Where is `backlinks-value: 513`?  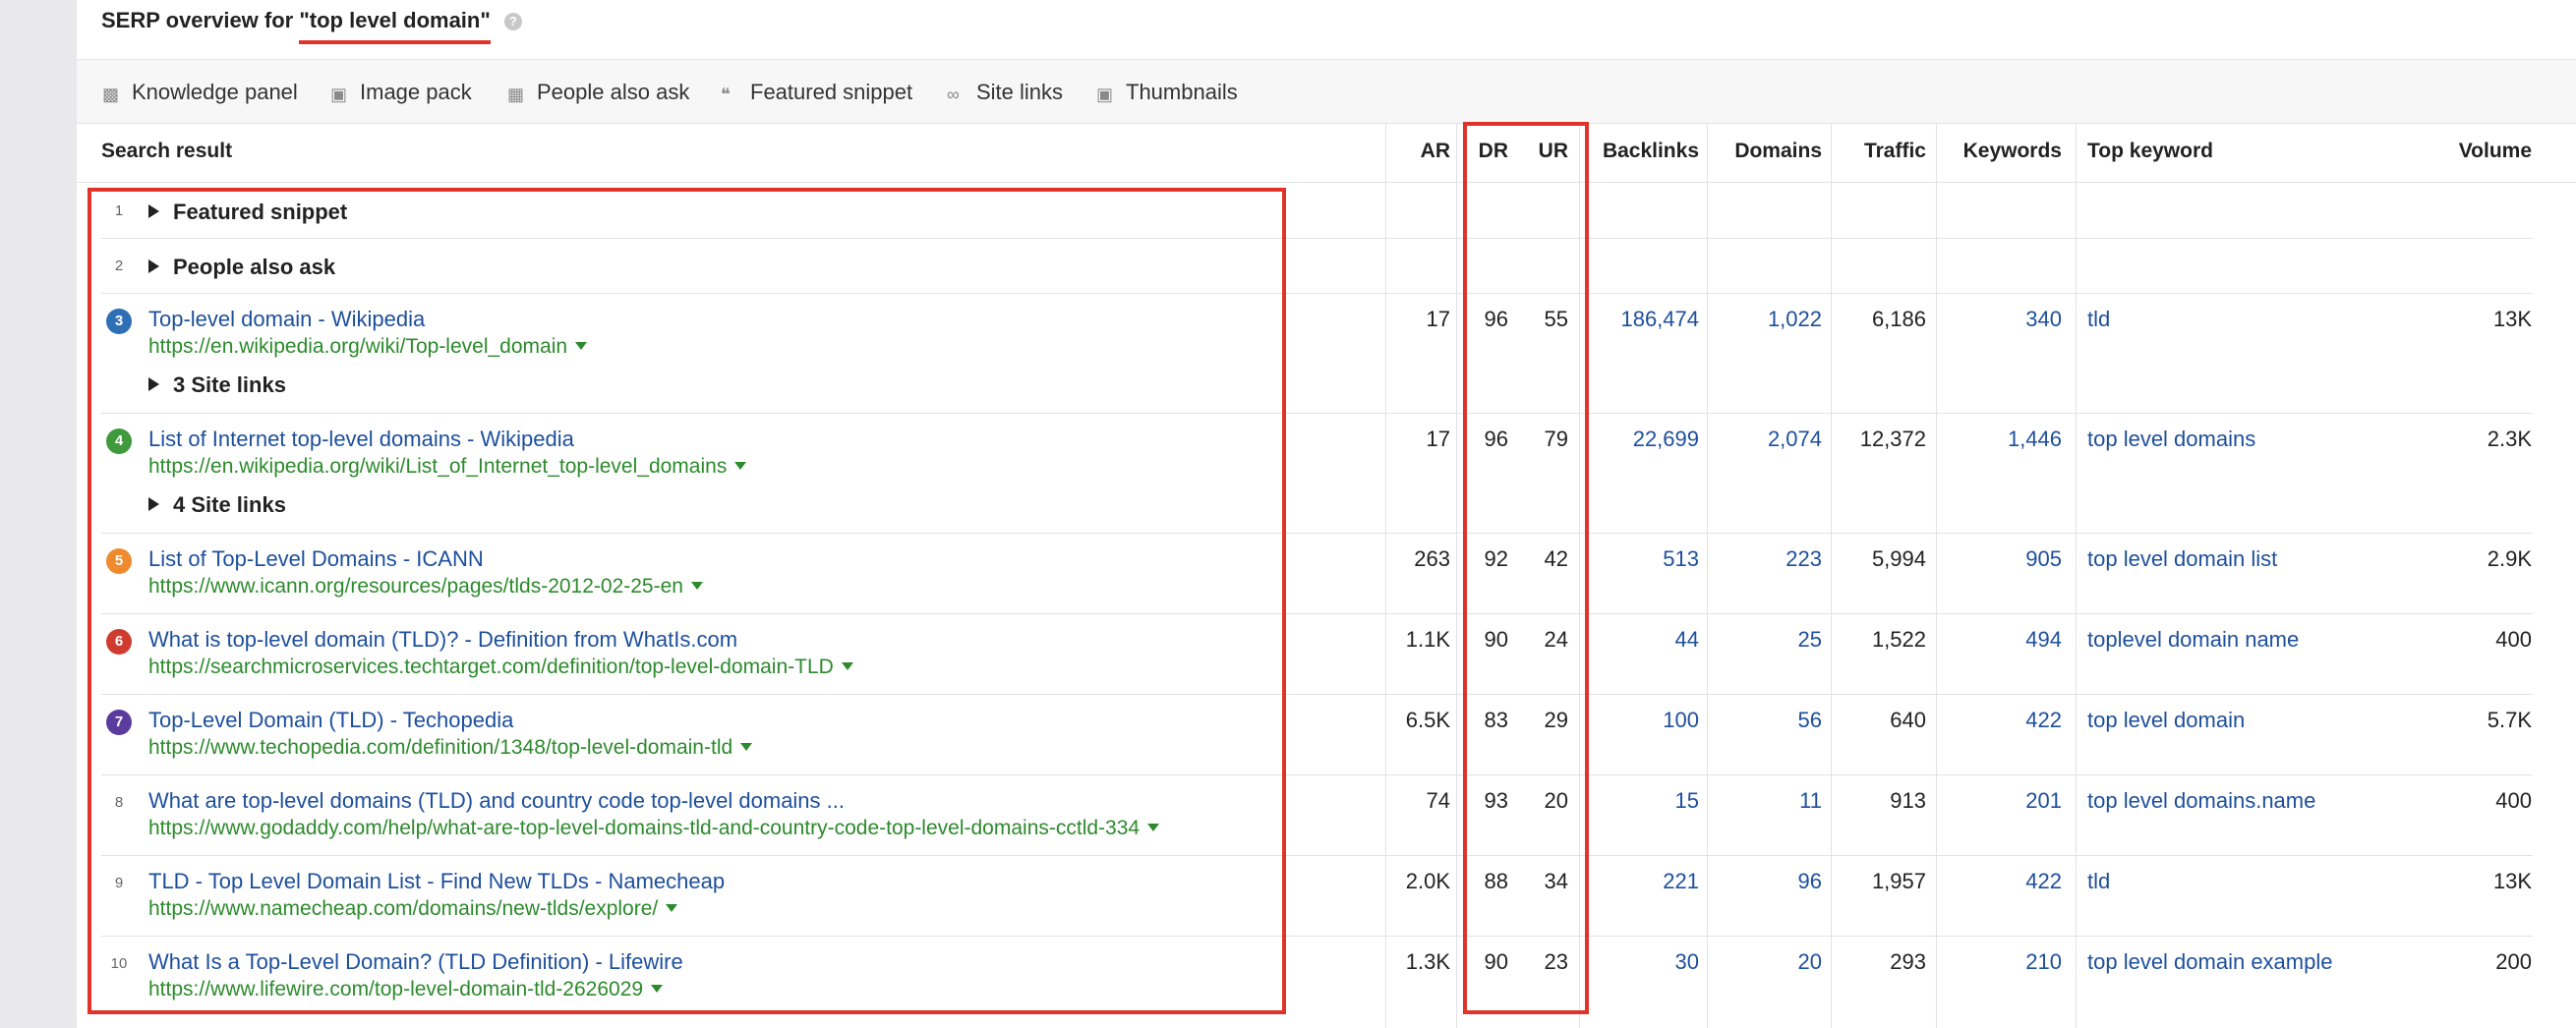 backlinks-value: 513 is located at coordinates (1641, 559).